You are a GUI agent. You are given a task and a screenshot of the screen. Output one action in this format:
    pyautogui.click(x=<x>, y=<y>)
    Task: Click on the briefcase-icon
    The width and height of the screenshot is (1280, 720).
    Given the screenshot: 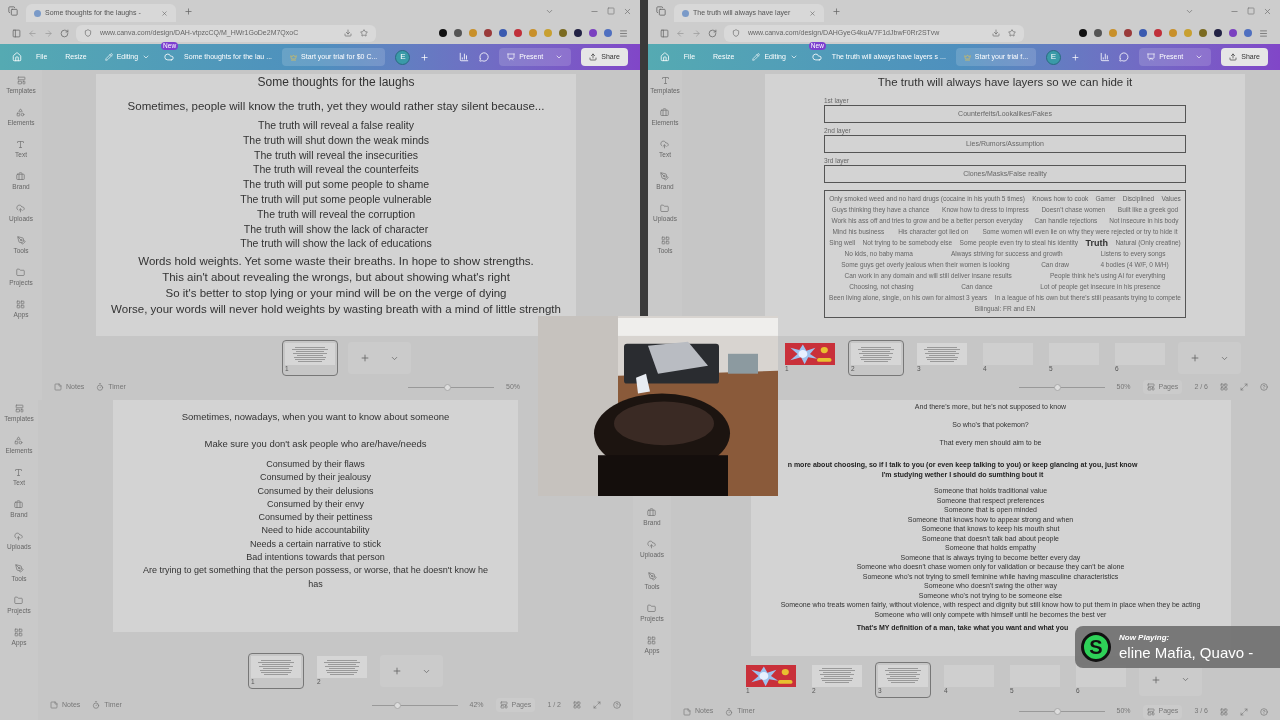 What is the action you would take?
    pyautogui.click(x=665, y=112)
    